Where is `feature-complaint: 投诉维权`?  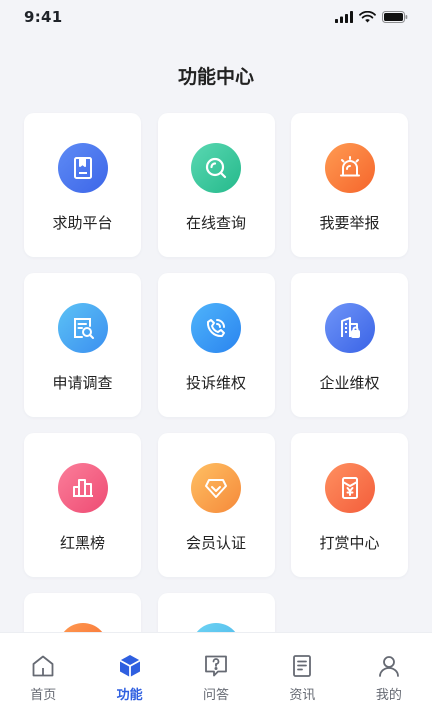 feature-complaint: 投诉维权 is located at coordinates (216, 345).